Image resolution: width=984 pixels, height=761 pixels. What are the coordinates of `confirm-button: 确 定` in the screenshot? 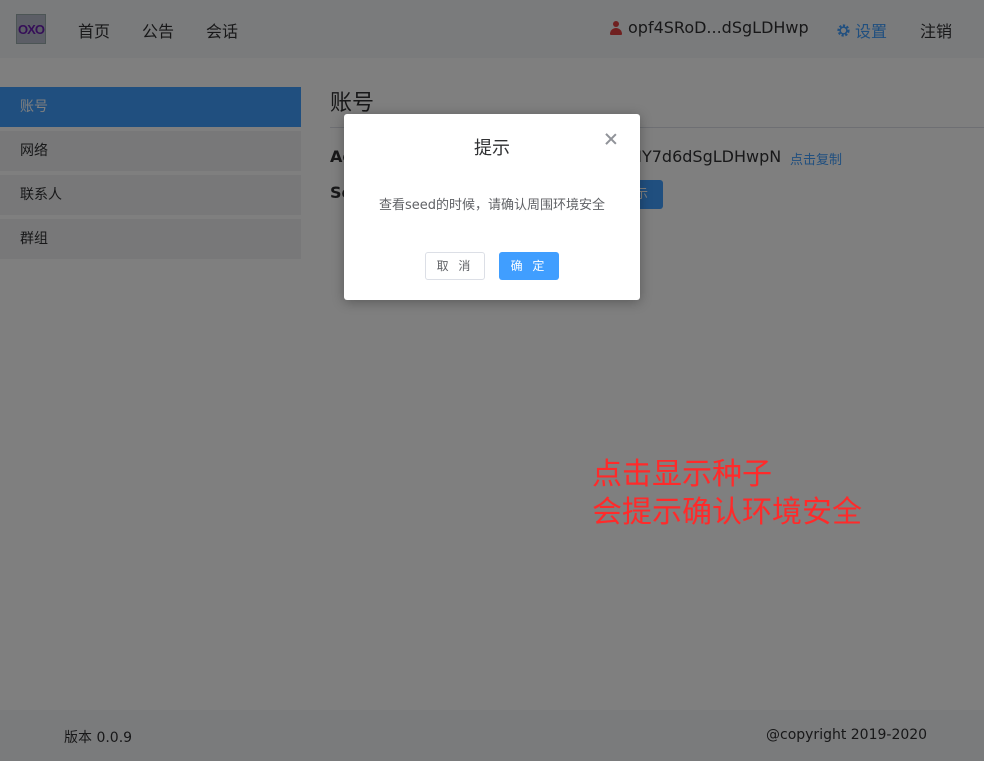 It's located at (529, 266).